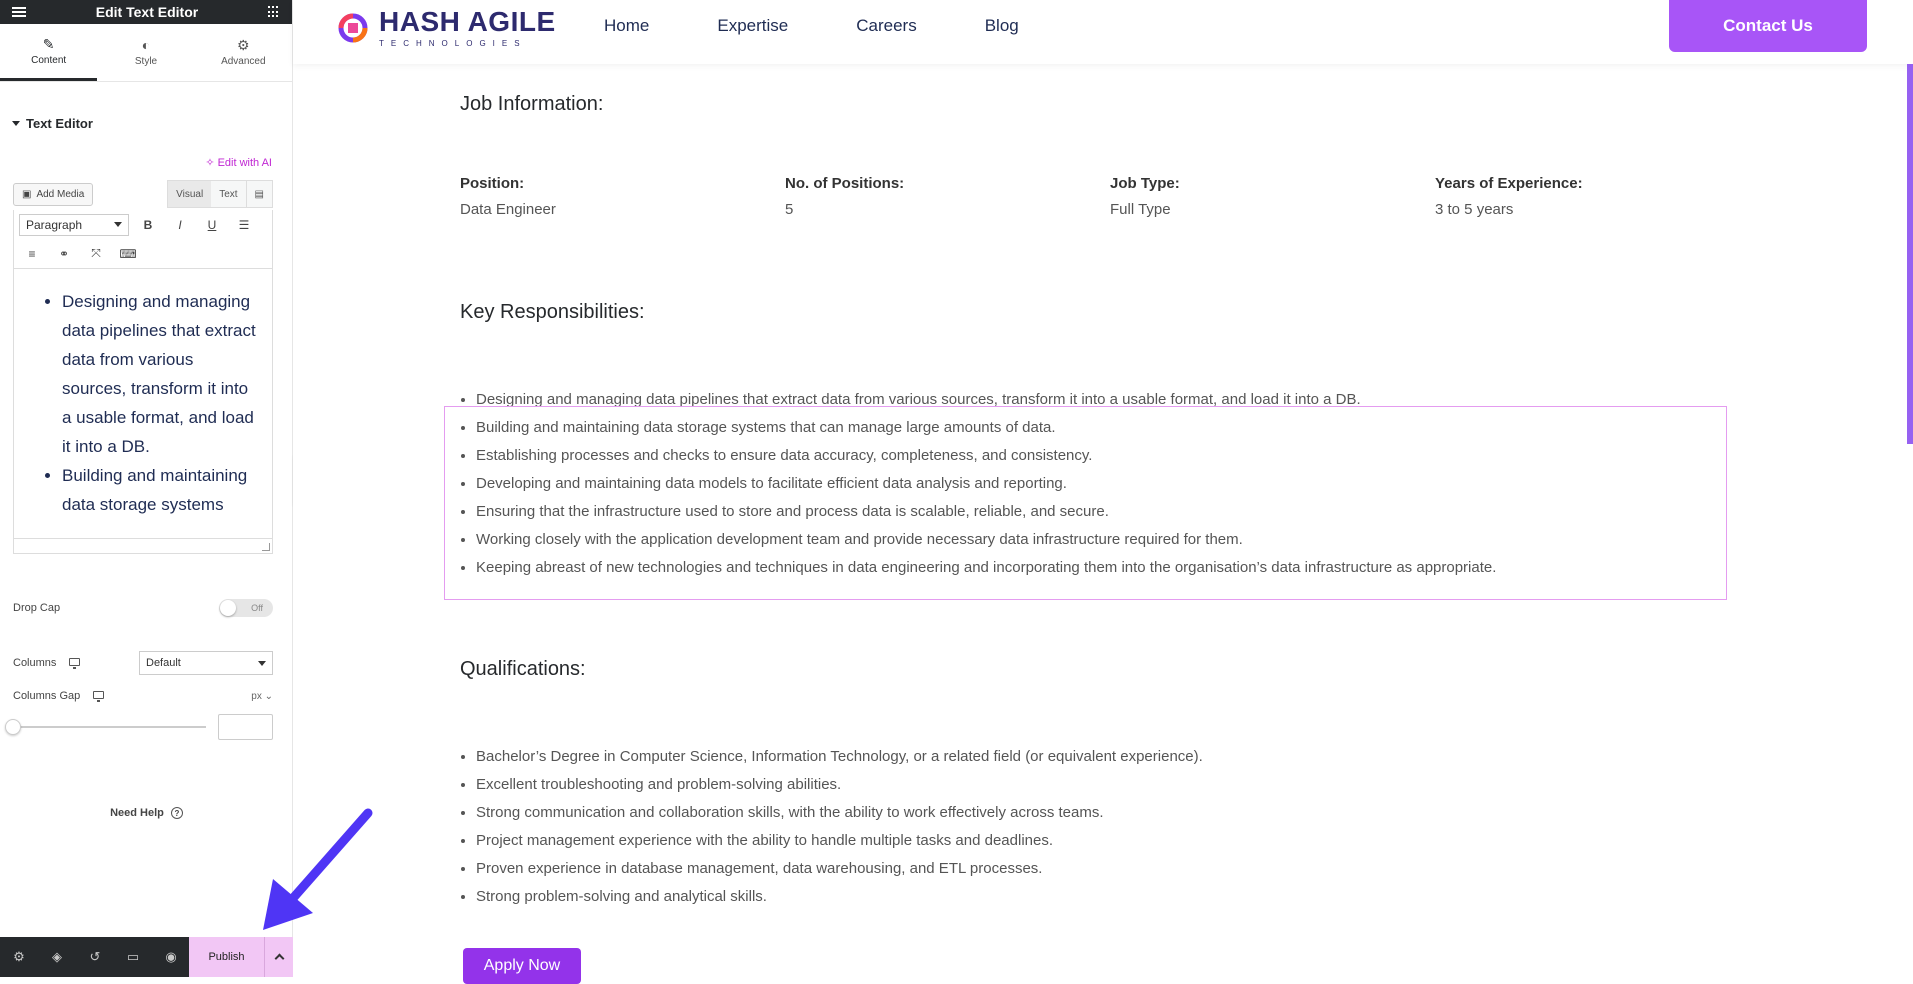  What do you see at coordinates (256, 696) in the screenshot?
I see `unit-value: px` at bounding box center [256, 696].